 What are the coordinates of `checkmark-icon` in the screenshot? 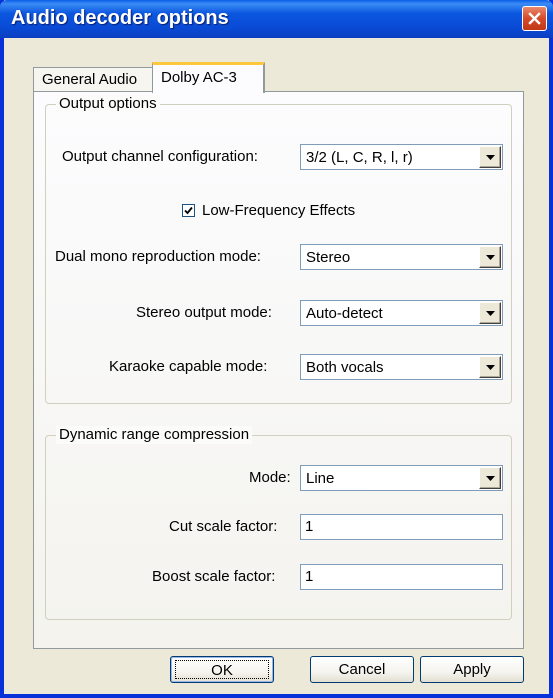 It's located at (188, 210).